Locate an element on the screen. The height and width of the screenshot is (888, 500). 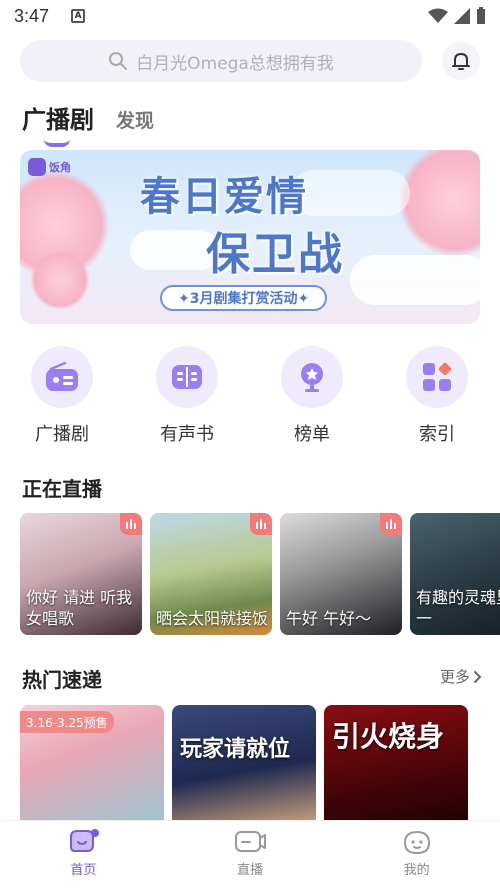
bell-icon is located at coordinates (461, 61).